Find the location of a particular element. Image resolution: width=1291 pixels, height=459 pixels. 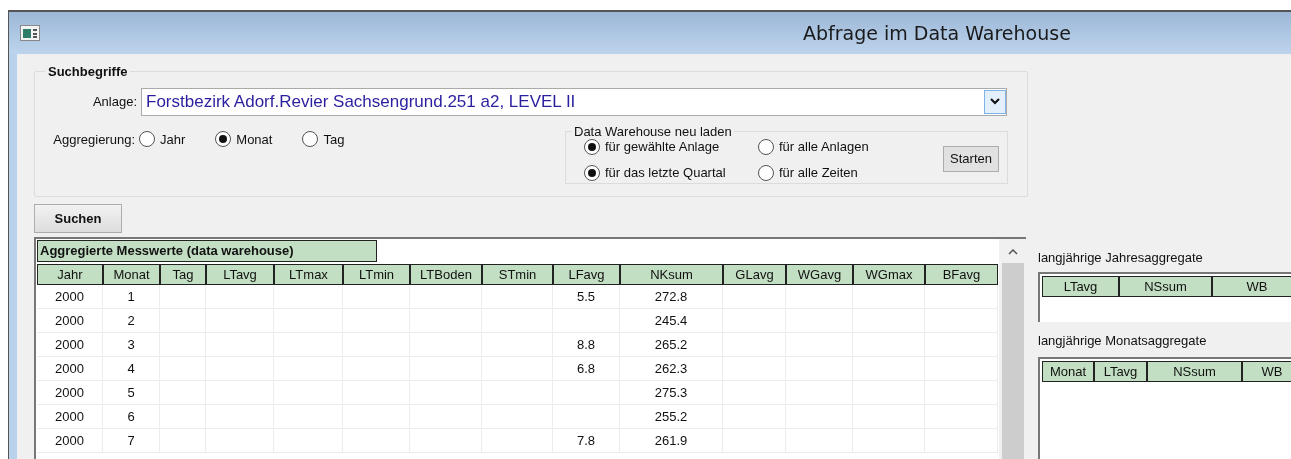

window-icon is located at coordinates (30, 33).